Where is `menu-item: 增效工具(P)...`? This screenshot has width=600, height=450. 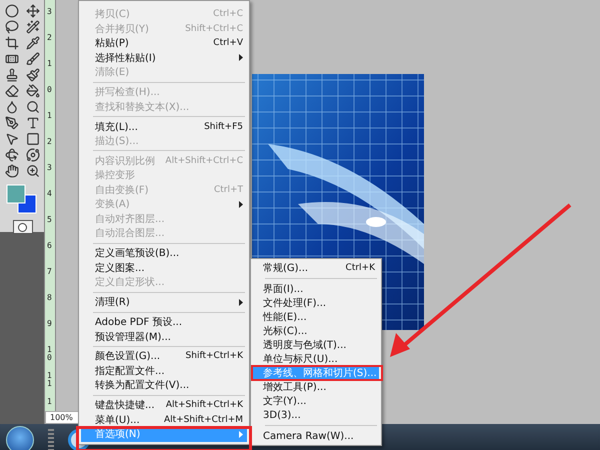
menu-item: 增效工具(P)... is located at coordinates (316, 387).